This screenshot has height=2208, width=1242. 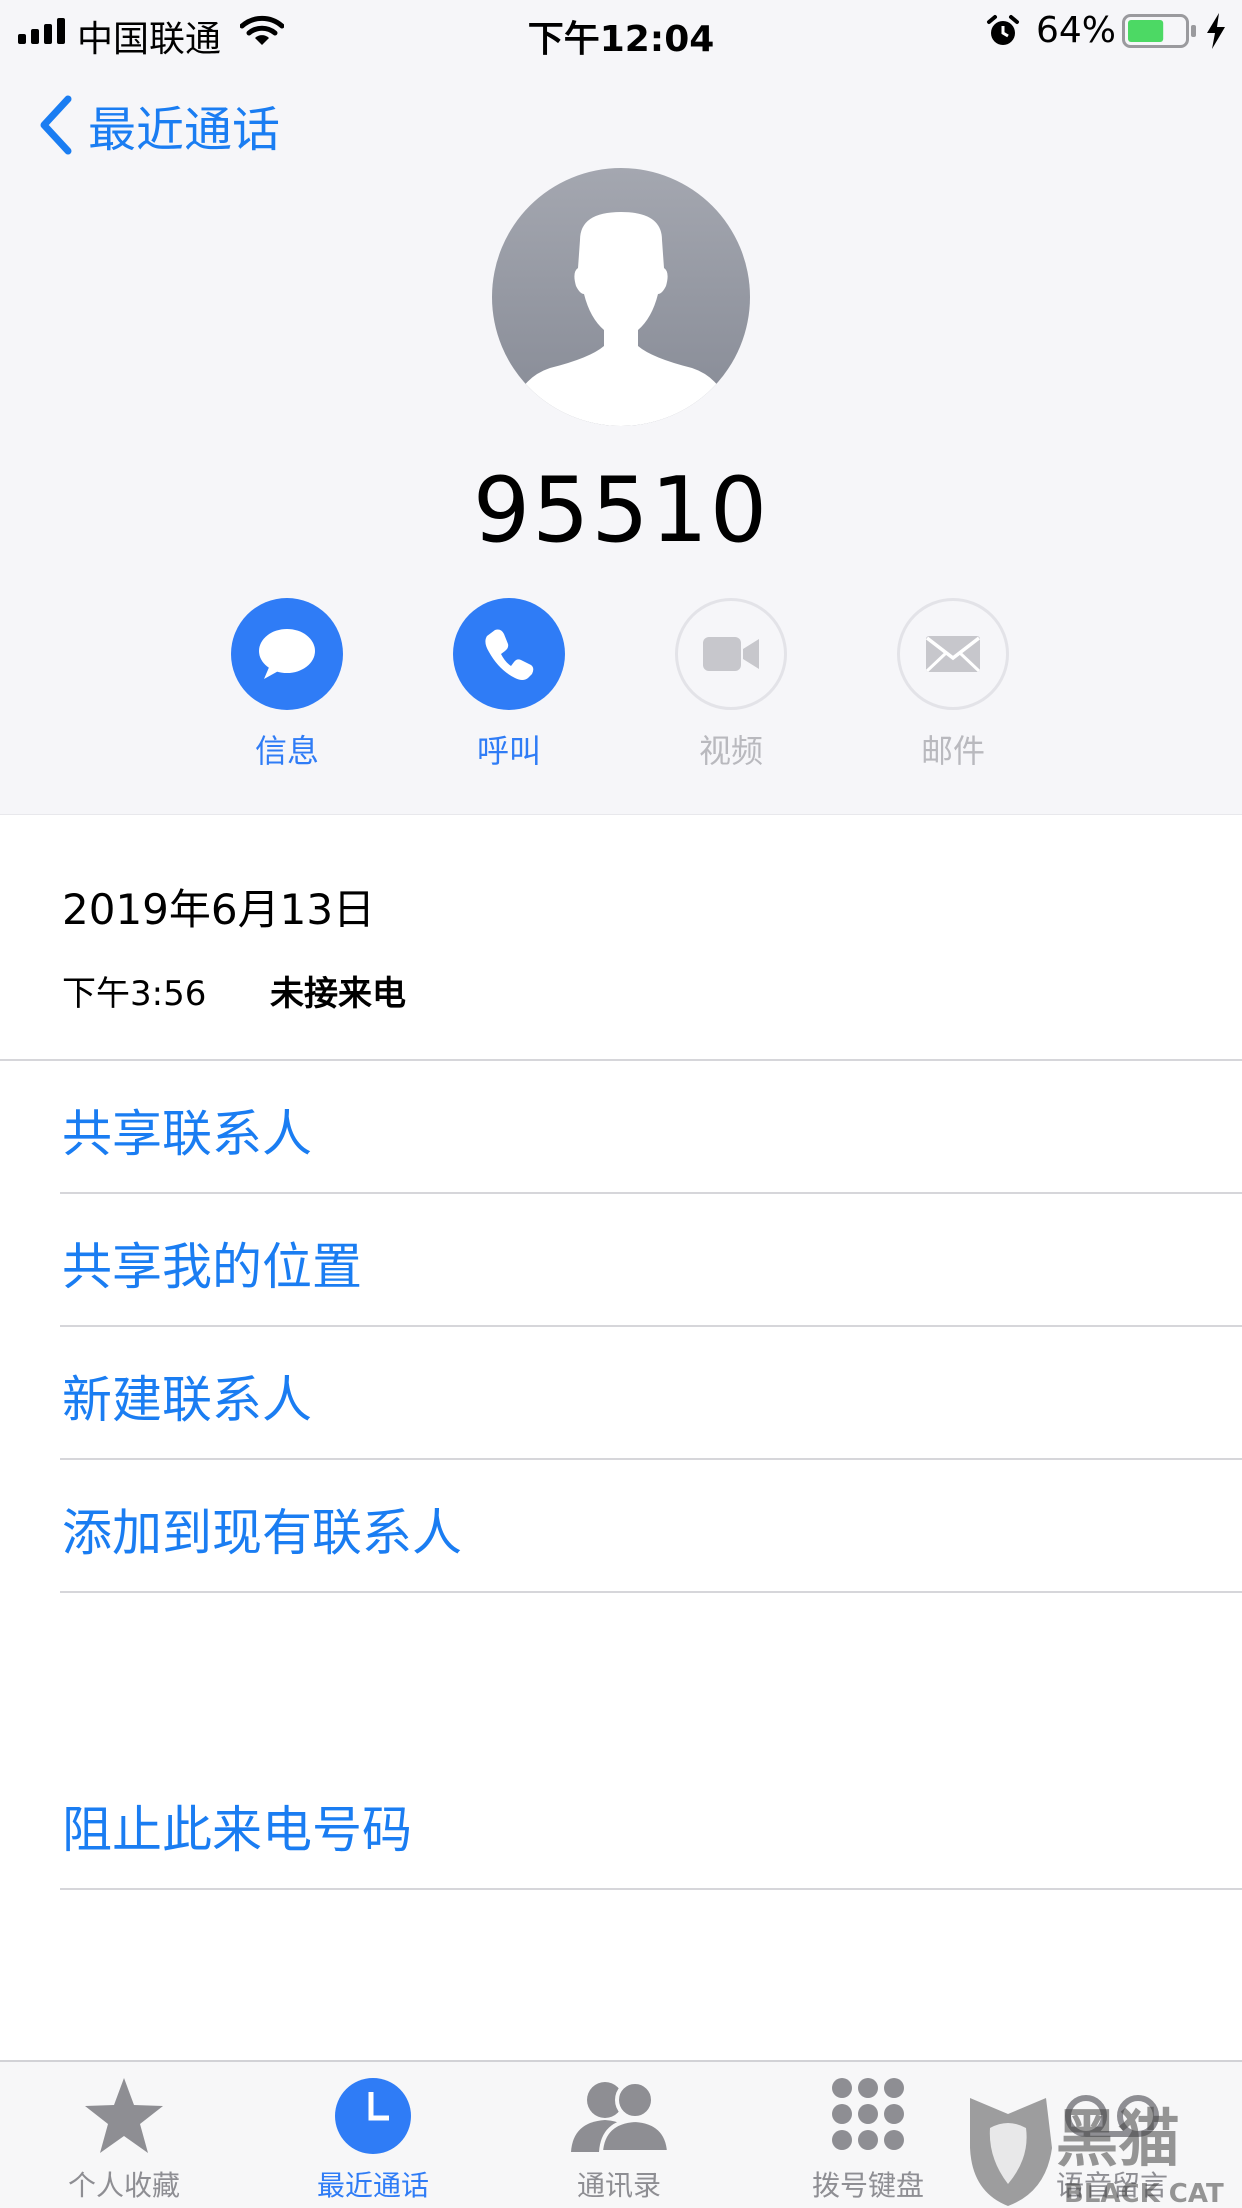 I want to click on mail-label: 邮件, so click(x=952, y=751).